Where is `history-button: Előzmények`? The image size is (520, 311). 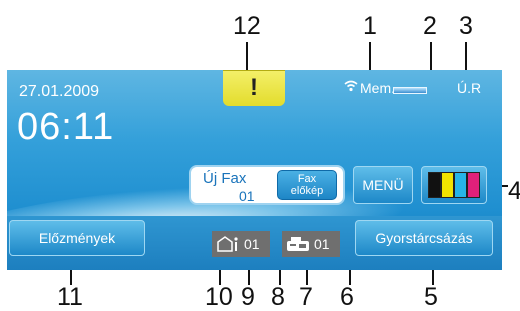 history-button: Előzmények is located at coordinates (77, 238).